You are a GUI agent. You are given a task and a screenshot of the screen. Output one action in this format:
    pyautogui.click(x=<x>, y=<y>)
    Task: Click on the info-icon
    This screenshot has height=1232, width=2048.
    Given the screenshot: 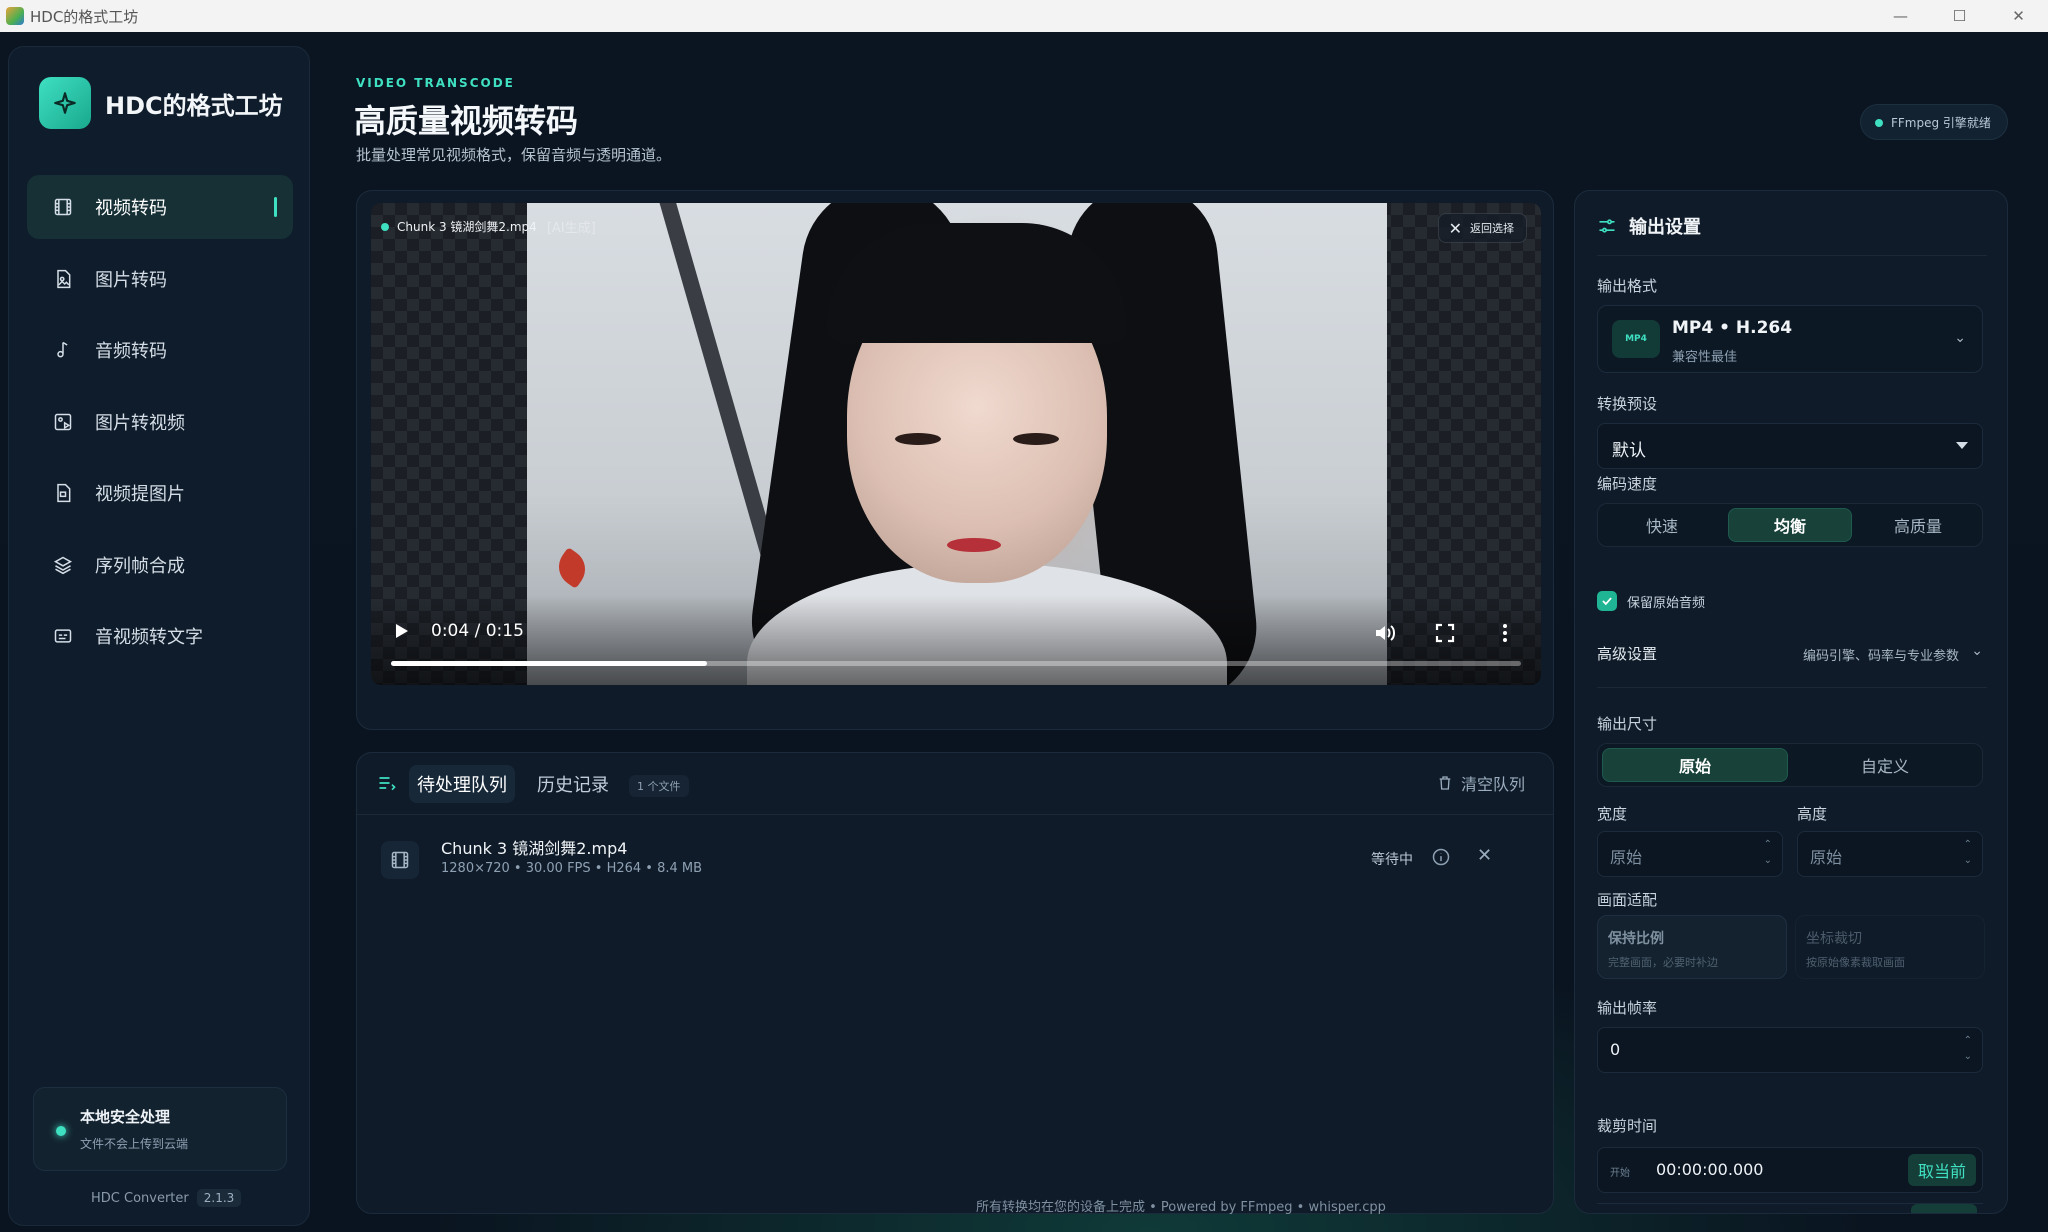 What is the action you would take?
    pyautogui.click(x=1441, y=857)
    